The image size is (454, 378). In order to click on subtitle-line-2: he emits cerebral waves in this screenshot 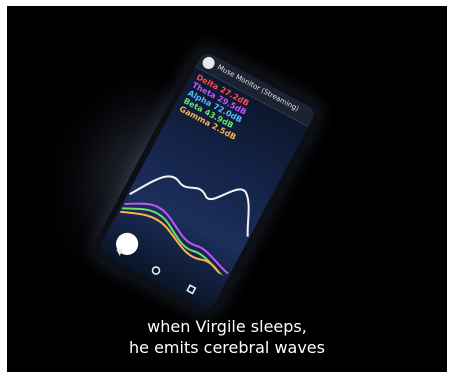, I will do `click(227, 347)`.